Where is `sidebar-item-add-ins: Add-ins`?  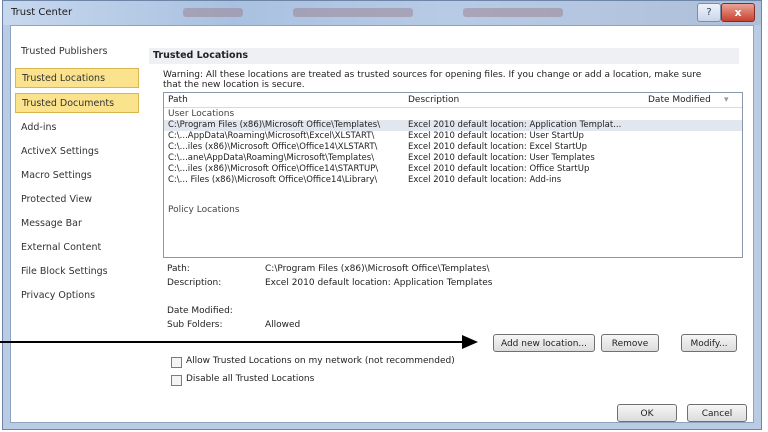 sidebar-item-add-ins: Add-ins is located at coordinates (77, 128).